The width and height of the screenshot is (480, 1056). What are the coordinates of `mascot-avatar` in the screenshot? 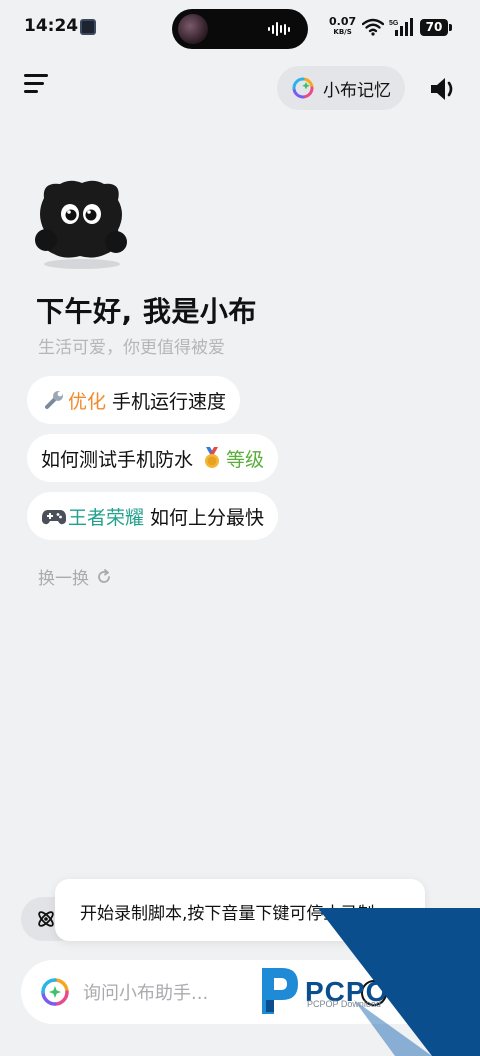 It's located at (81, 224).